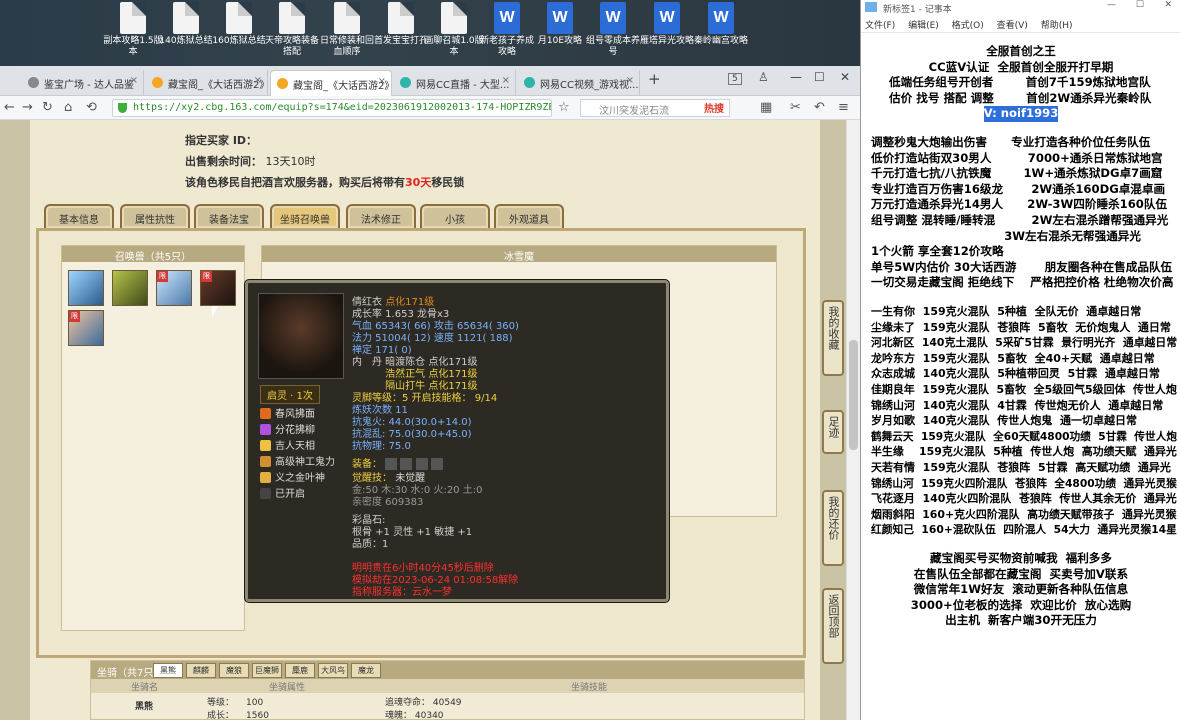 The width and height of the screenshot is (1180, 720). I want to click on desktop-file-icon: W 雁塔异光攻略, so click(667, 24).